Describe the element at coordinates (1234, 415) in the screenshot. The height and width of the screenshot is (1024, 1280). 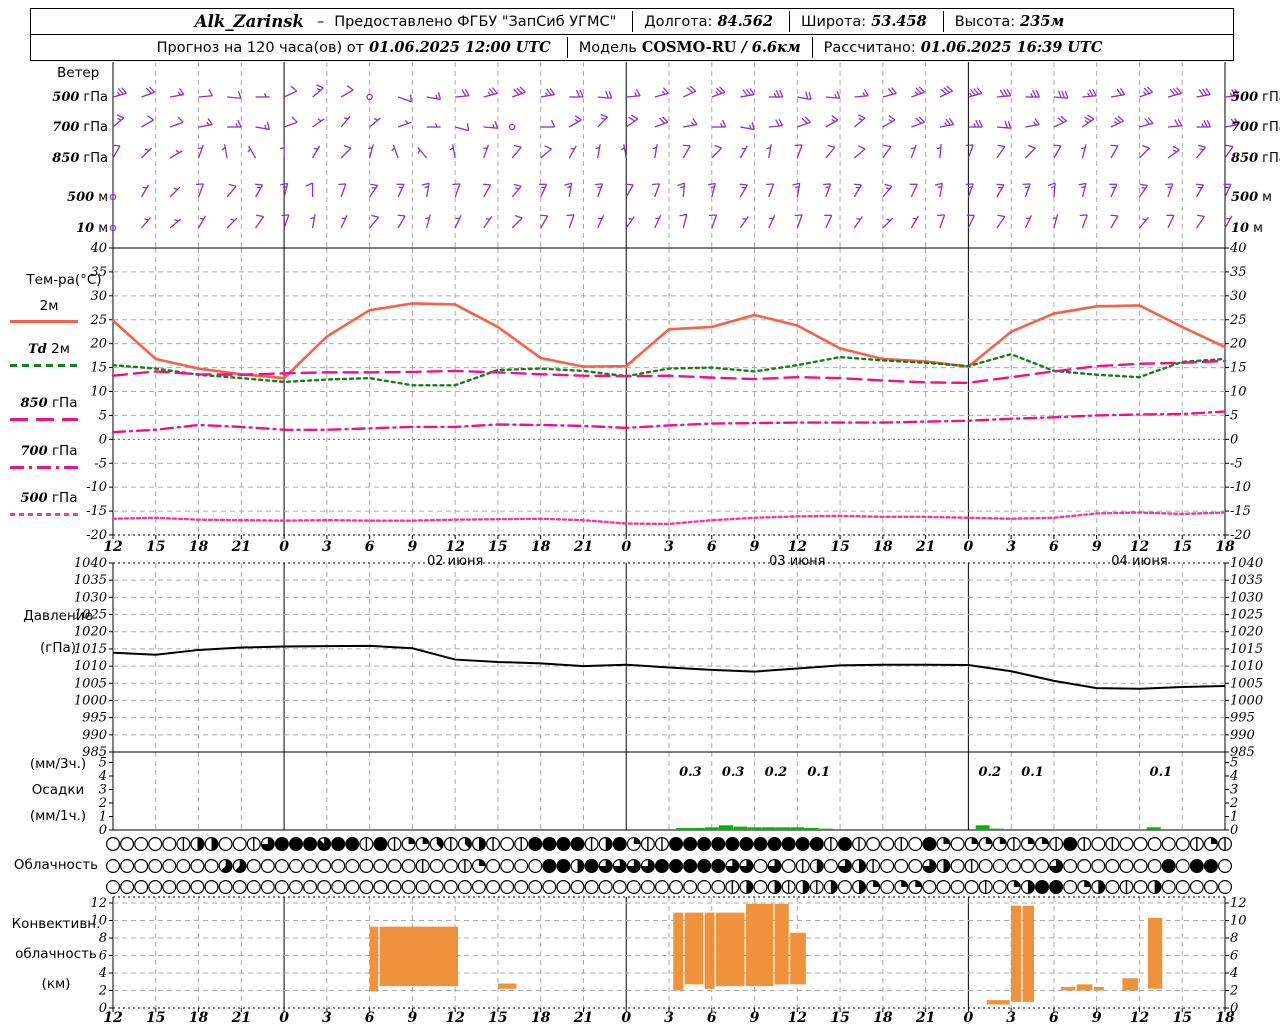
I see `svg-text: 5` at that location.